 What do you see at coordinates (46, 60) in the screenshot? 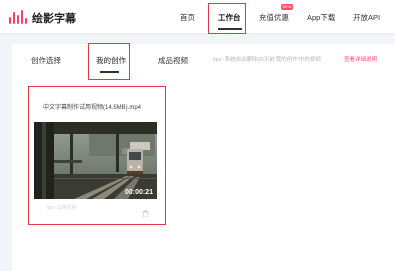
I see `tab-creation-choice: 创作选择` at bounding box center [46, 60].